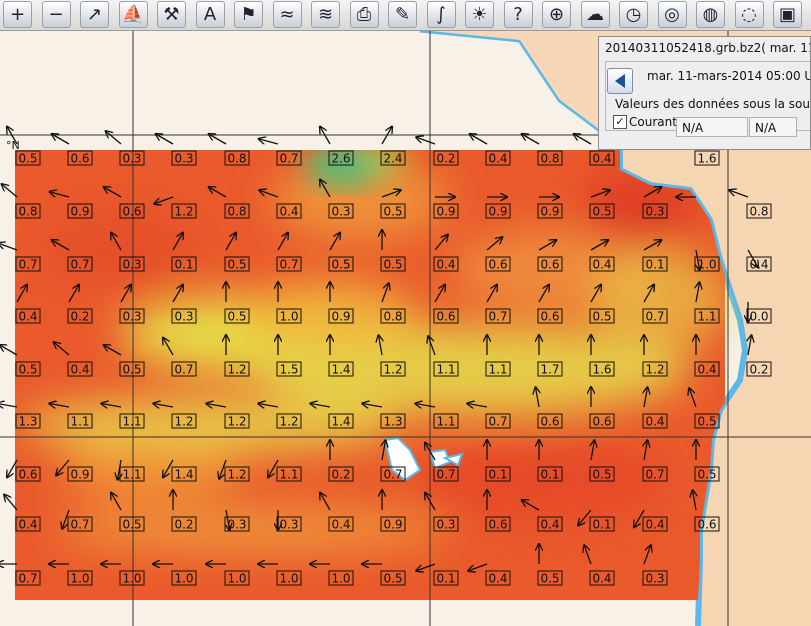  I want to click on tools-icon: ⚒, so click(171, 14).